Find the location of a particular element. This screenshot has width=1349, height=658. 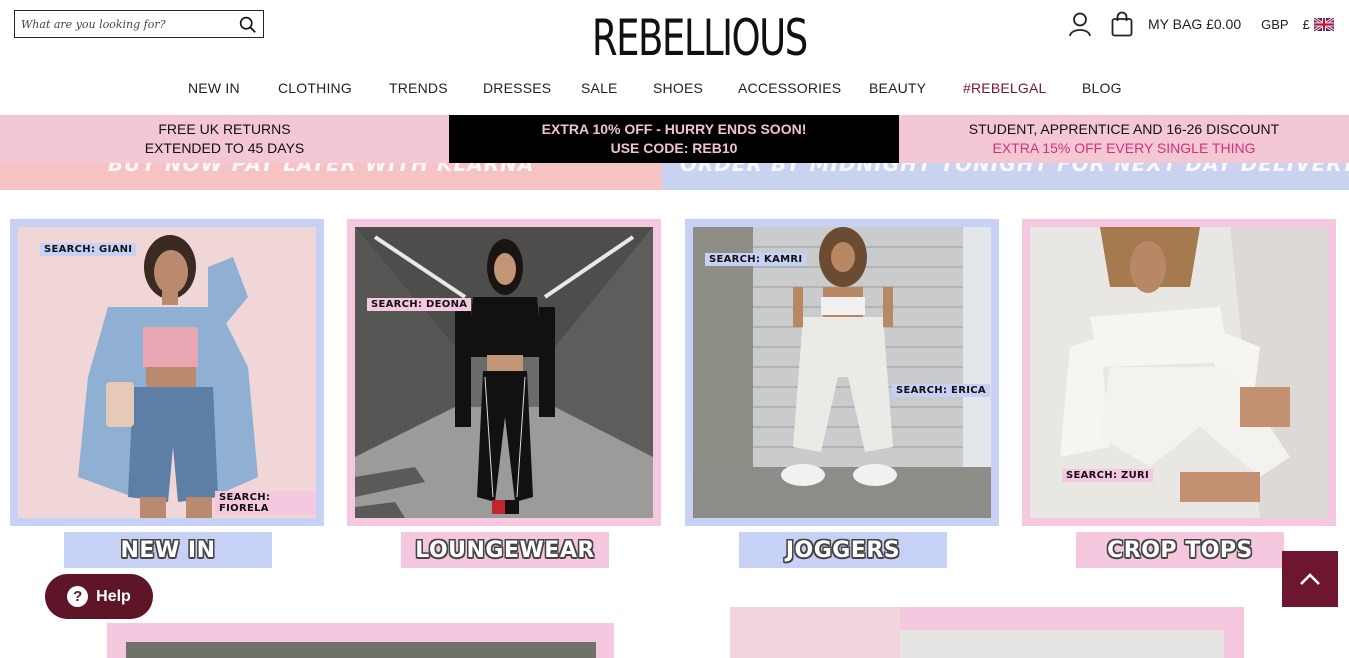

category-tile-new-in: SEARCH: GIANI SEARCH: FIORELA is located at coordinates (167, 372).